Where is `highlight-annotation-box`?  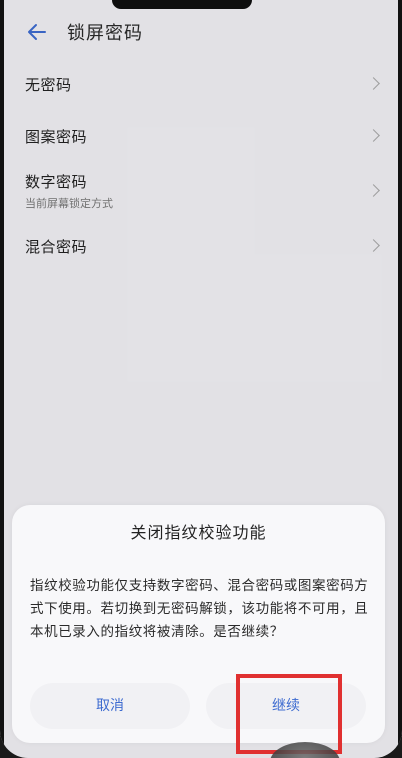
highlight-annotation-box is located at coordinates (289, 714).